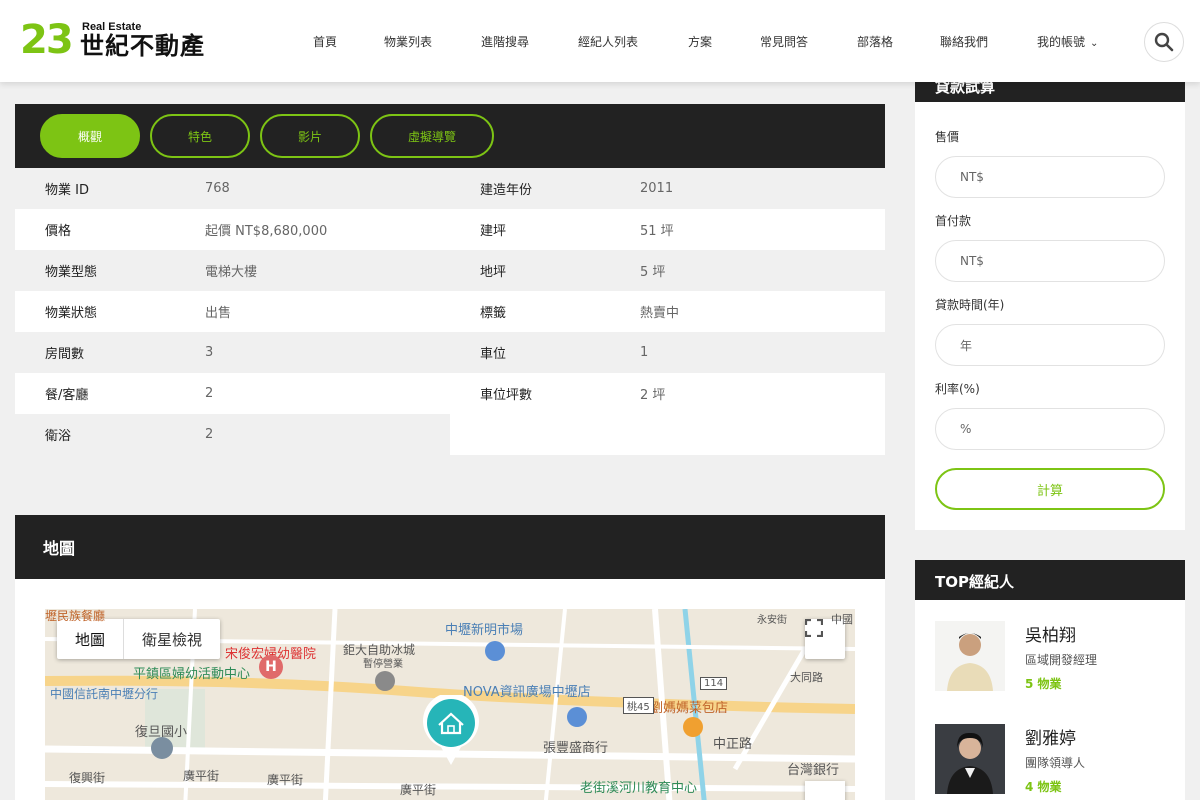  I want to click on detail-key: 物業狀態, so click(71, 313).